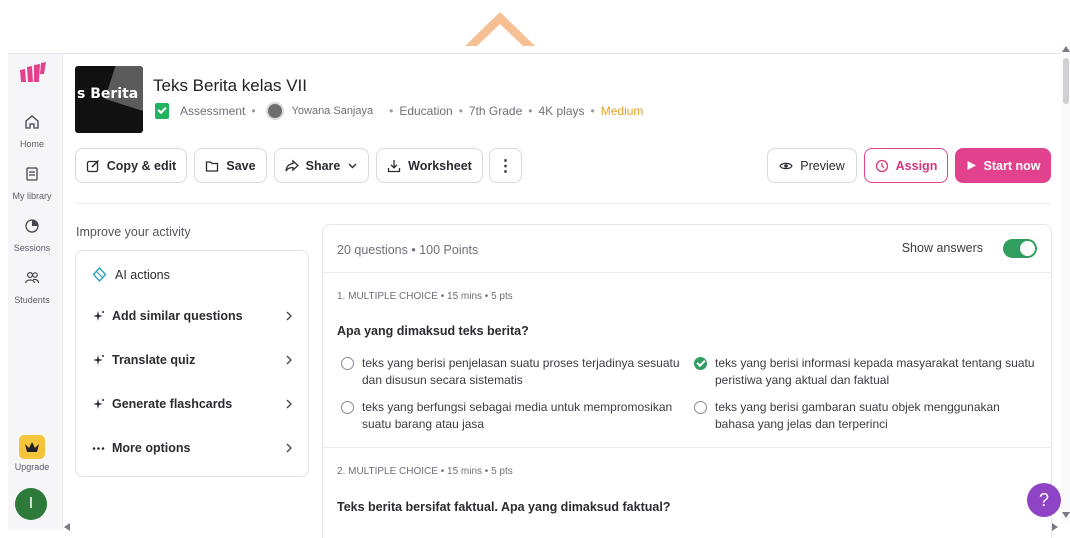 The width and height of the screenshot is (1070, 538). What do you see at coordinates (193, 448) in the screenshot?
I see `more-options-row: More options` at bounding box center [193, 448].